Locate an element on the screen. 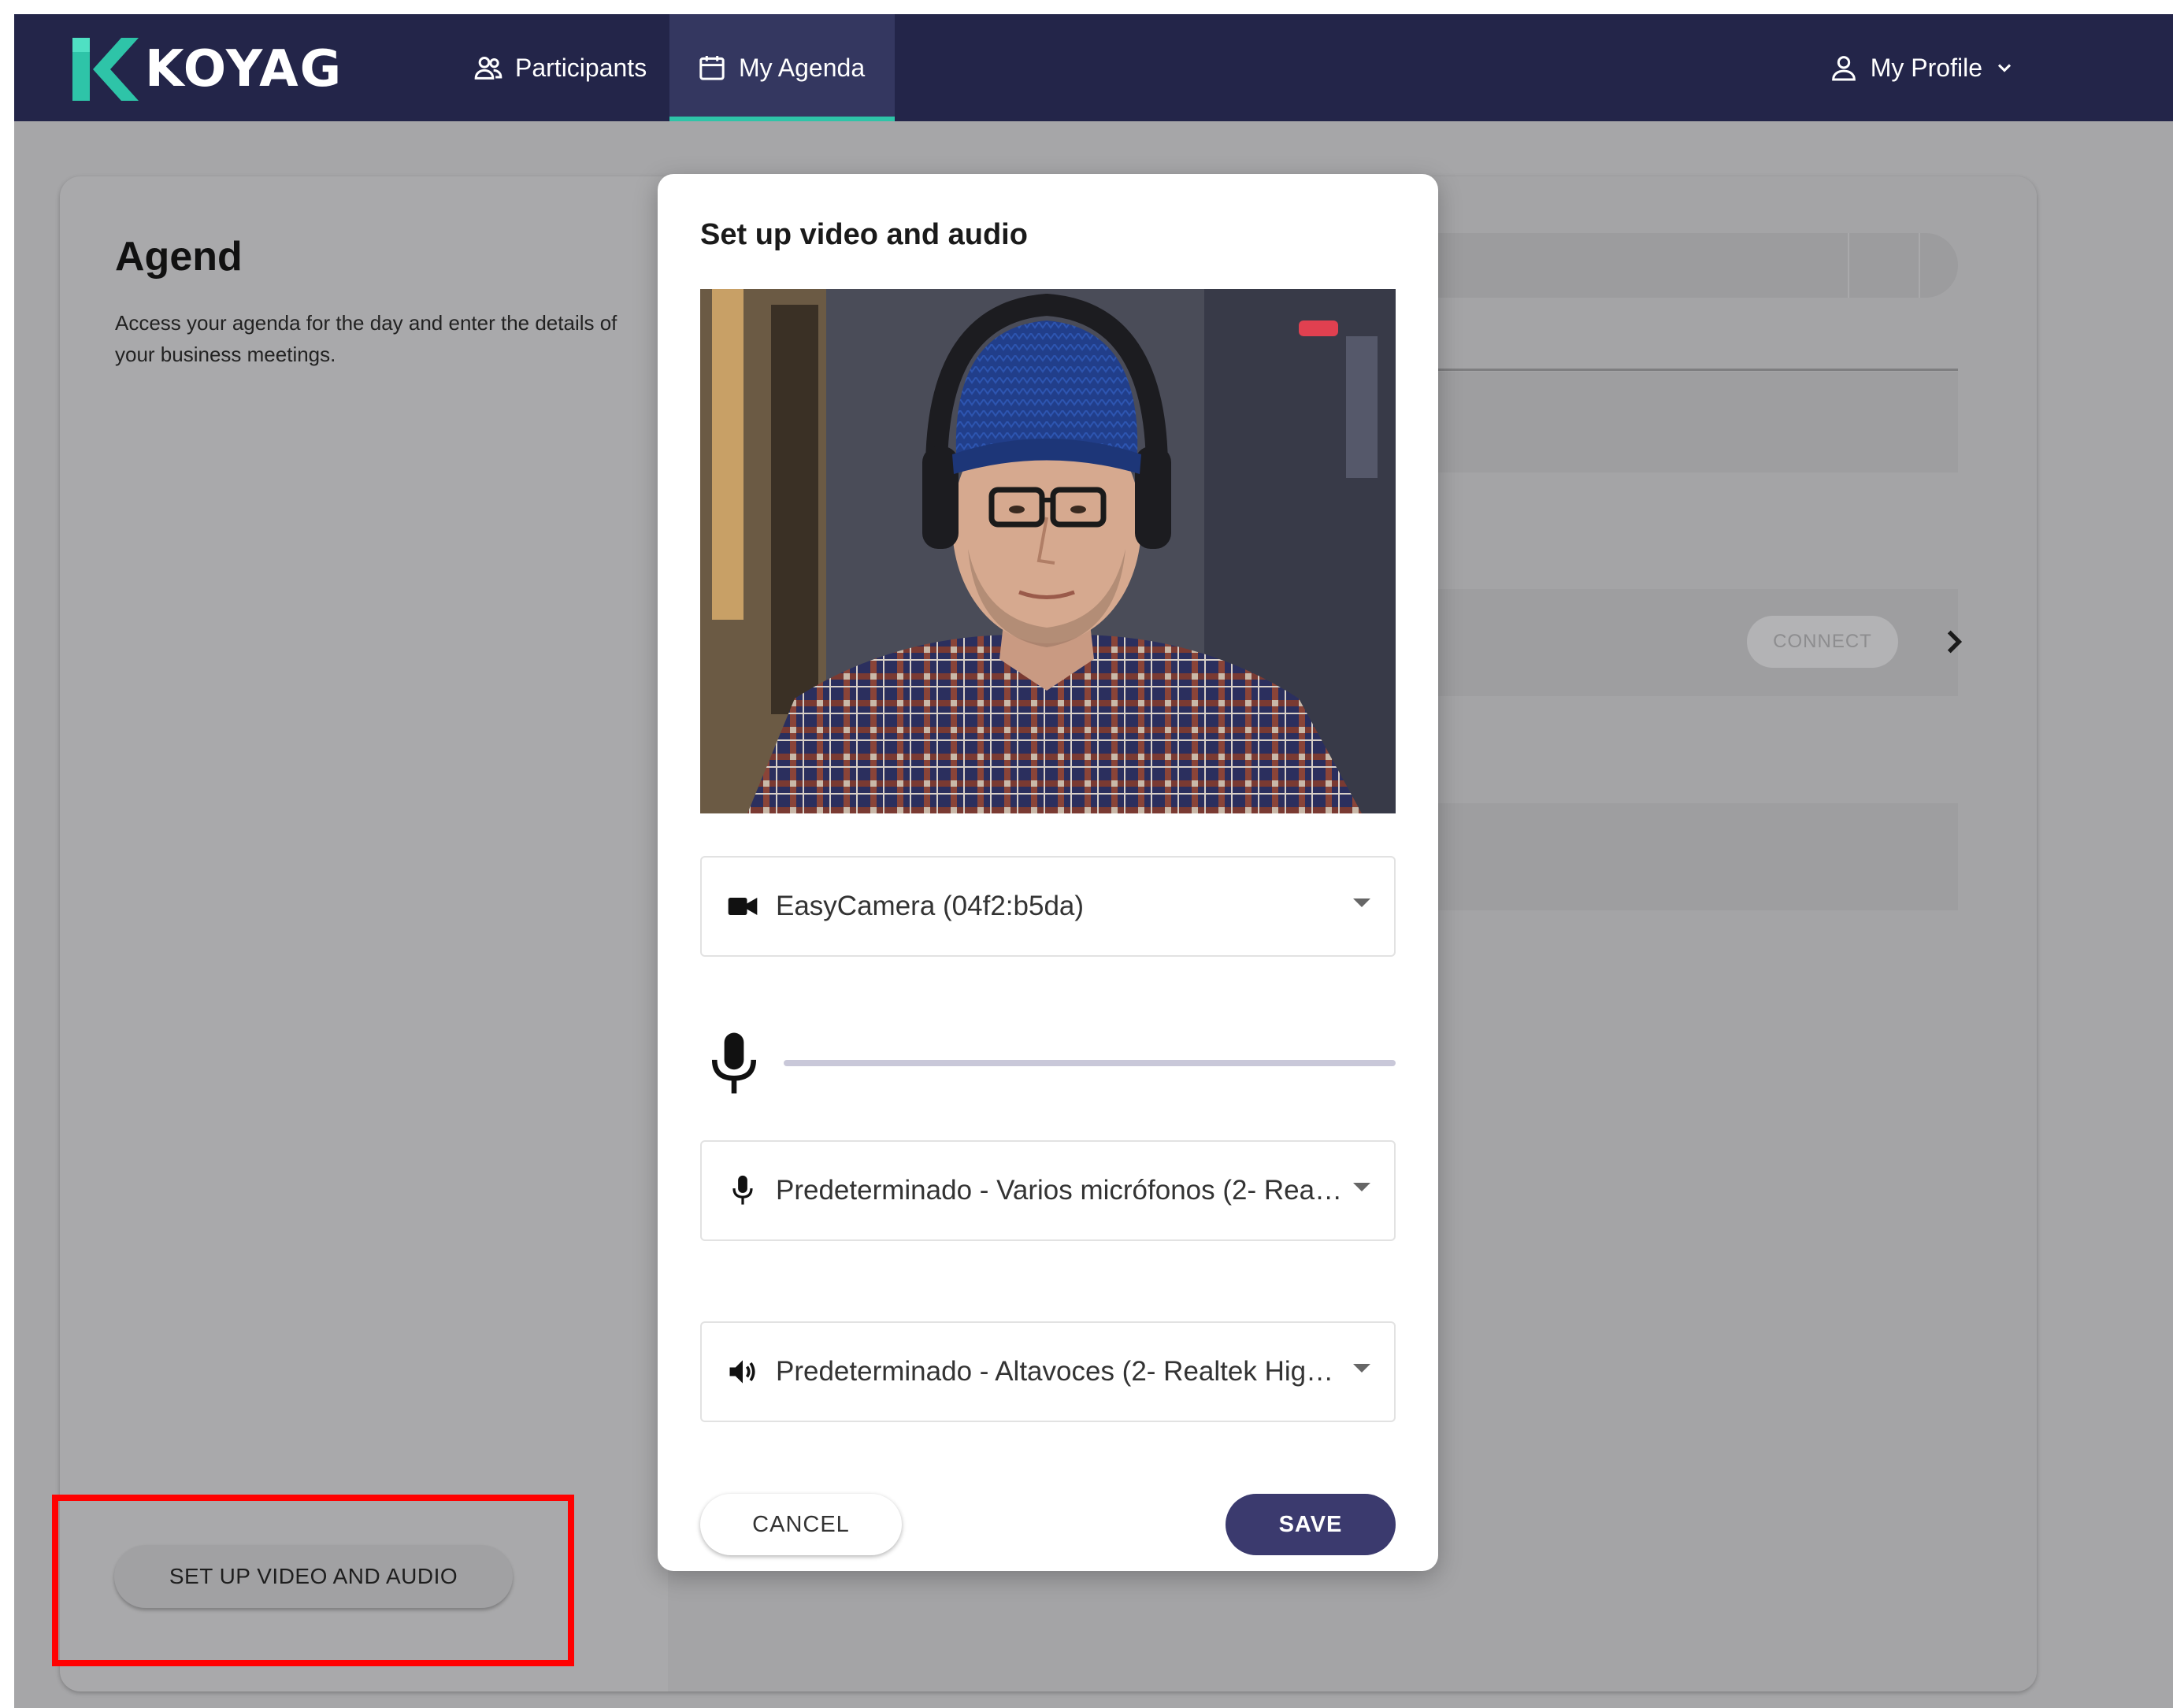 The height and width of the screenshot is (1708, 2173). people-icon is located at coordinates (488, 68).